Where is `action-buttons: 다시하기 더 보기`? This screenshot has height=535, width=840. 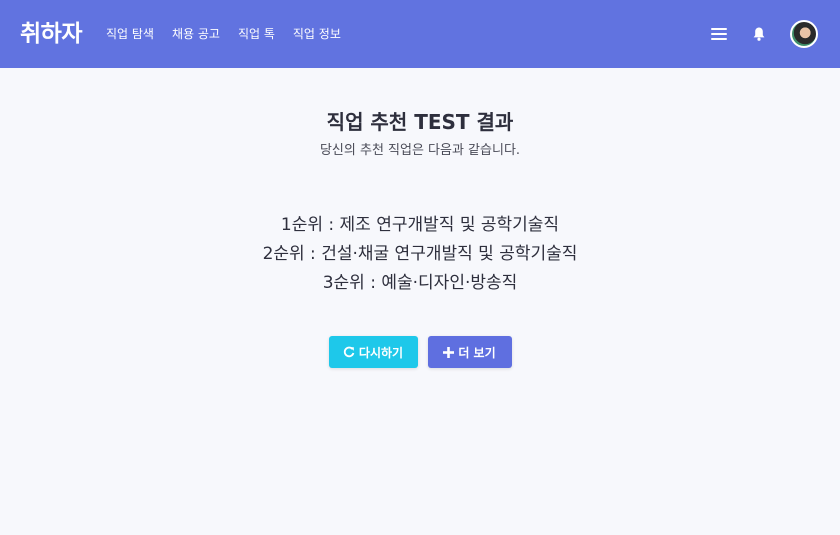
action-buttons: 다시하기 더 보기 is located at coordinates (420, 352).